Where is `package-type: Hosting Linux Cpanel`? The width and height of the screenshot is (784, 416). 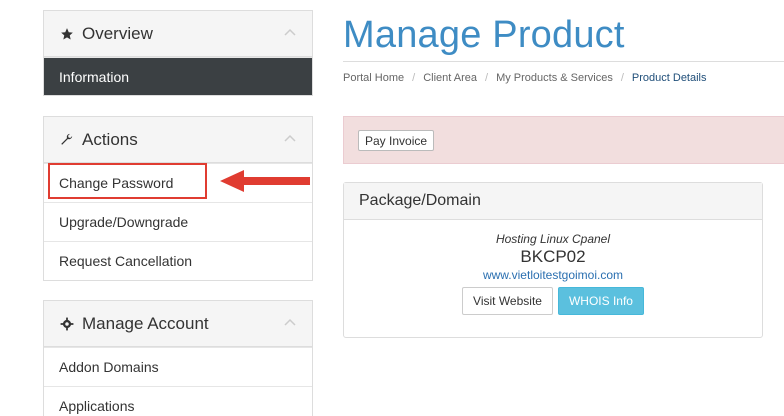 package-type: Hosting Linux Cpanel is located at coordinates (553, 239).